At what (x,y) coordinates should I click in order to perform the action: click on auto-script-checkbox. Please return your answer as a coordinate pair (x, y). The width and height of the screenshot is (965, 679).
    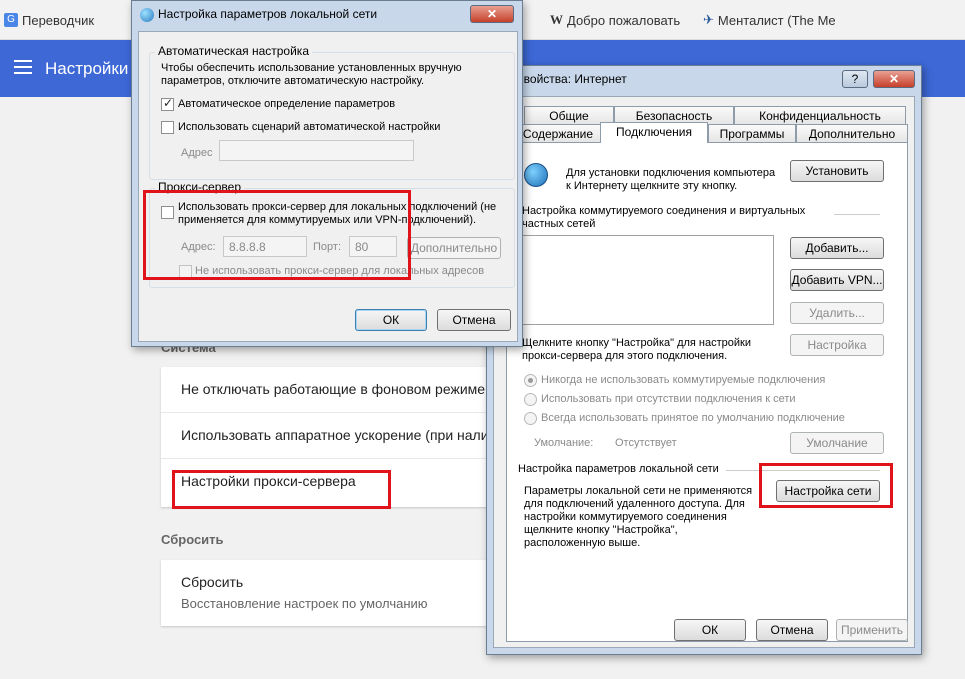
    Looking at the image, I should click on (167, 127).